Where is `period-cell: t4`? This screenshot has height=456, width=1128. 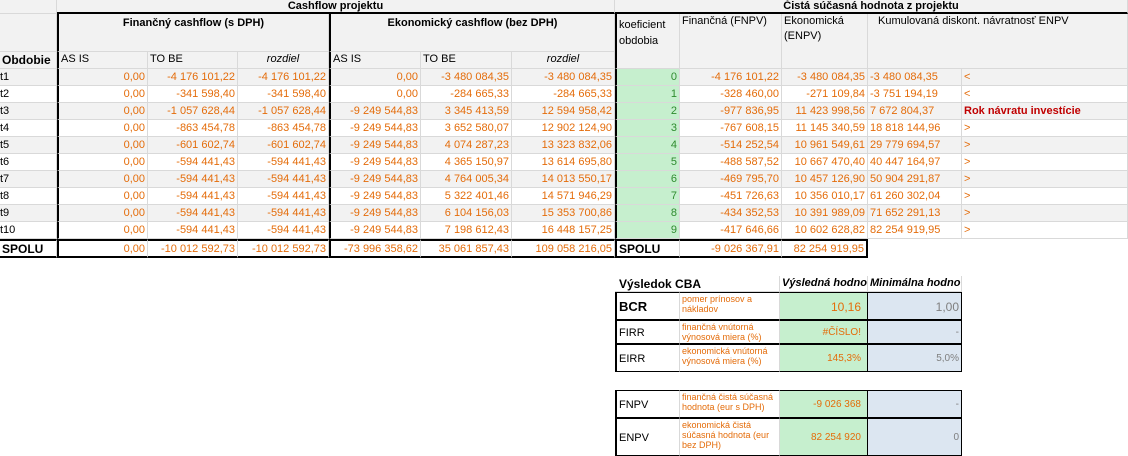 period-cell: t4 is located at coordinates (28, 128).